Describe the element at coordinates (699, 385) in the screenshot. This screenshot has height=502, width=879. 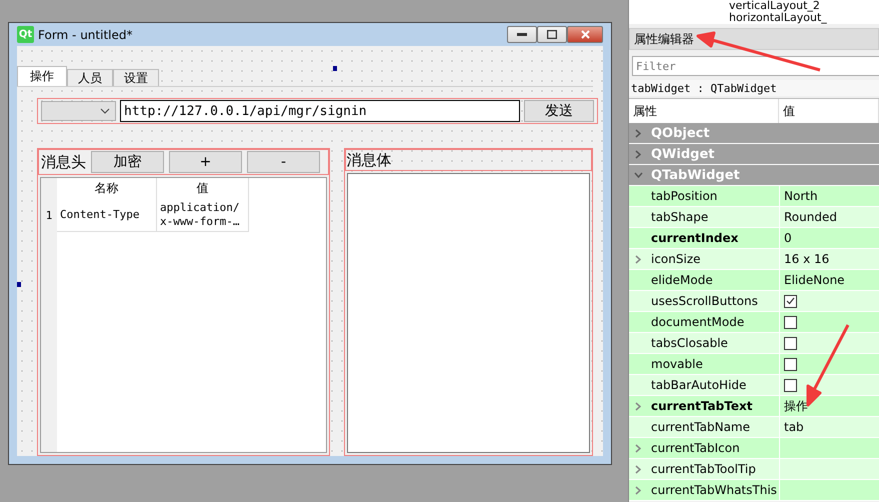
I see `property-name: tabBarAutoHide` at that location.